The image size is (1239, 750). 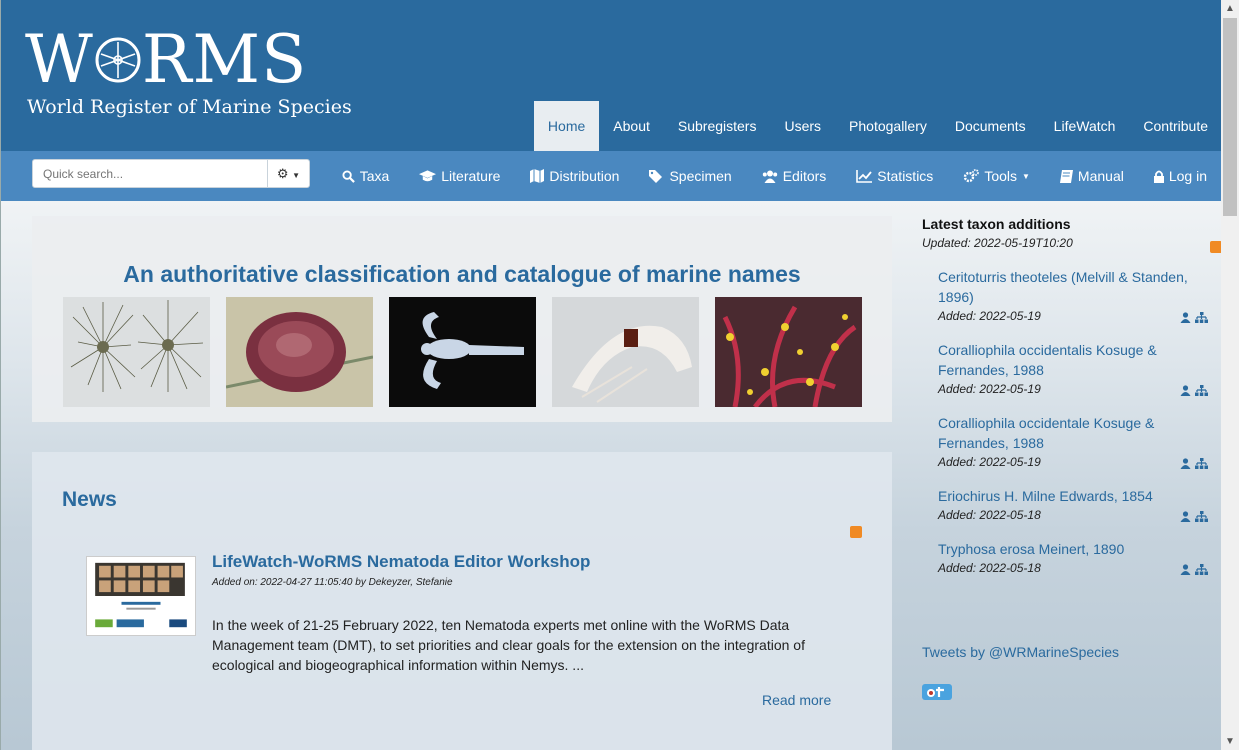 I want to click on sidebar-title: Latest taxon additions, so click(x=996, y=224).